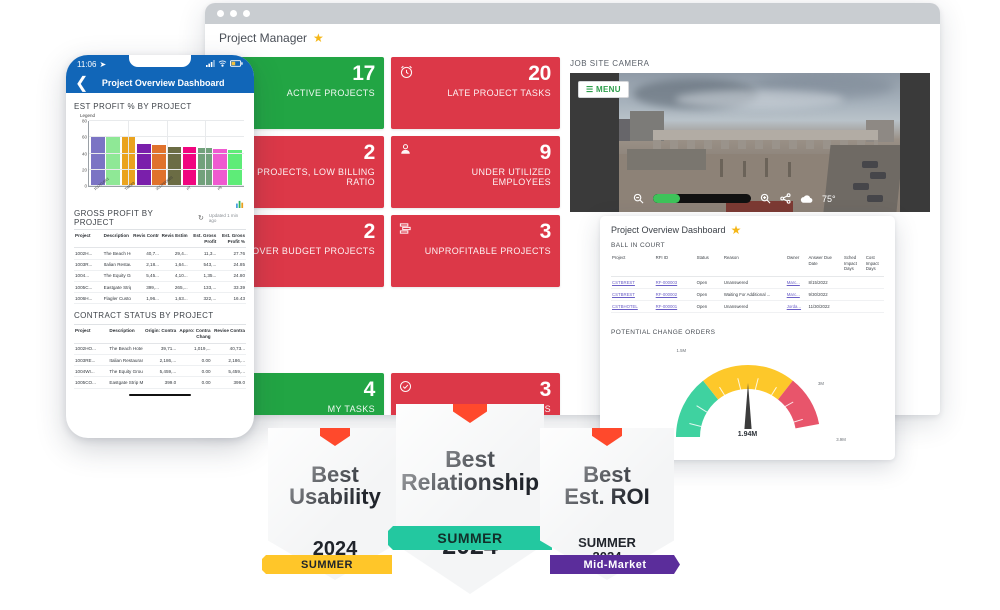 The width and height of the screenshot is (1000, 610). I want to click on tile-under-utilized-employees: 9 UNDER UTILIZED EMPLOYEES, so click(475, 172).